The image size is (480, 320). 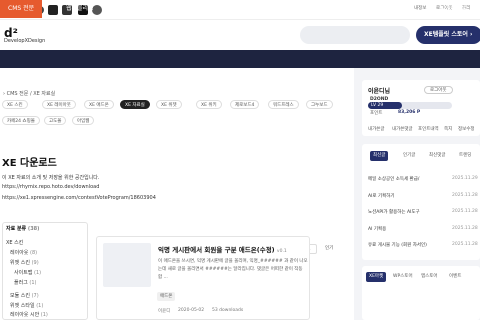 I want to click on profile-name: 이윤디님, so click(x=379, y=91).